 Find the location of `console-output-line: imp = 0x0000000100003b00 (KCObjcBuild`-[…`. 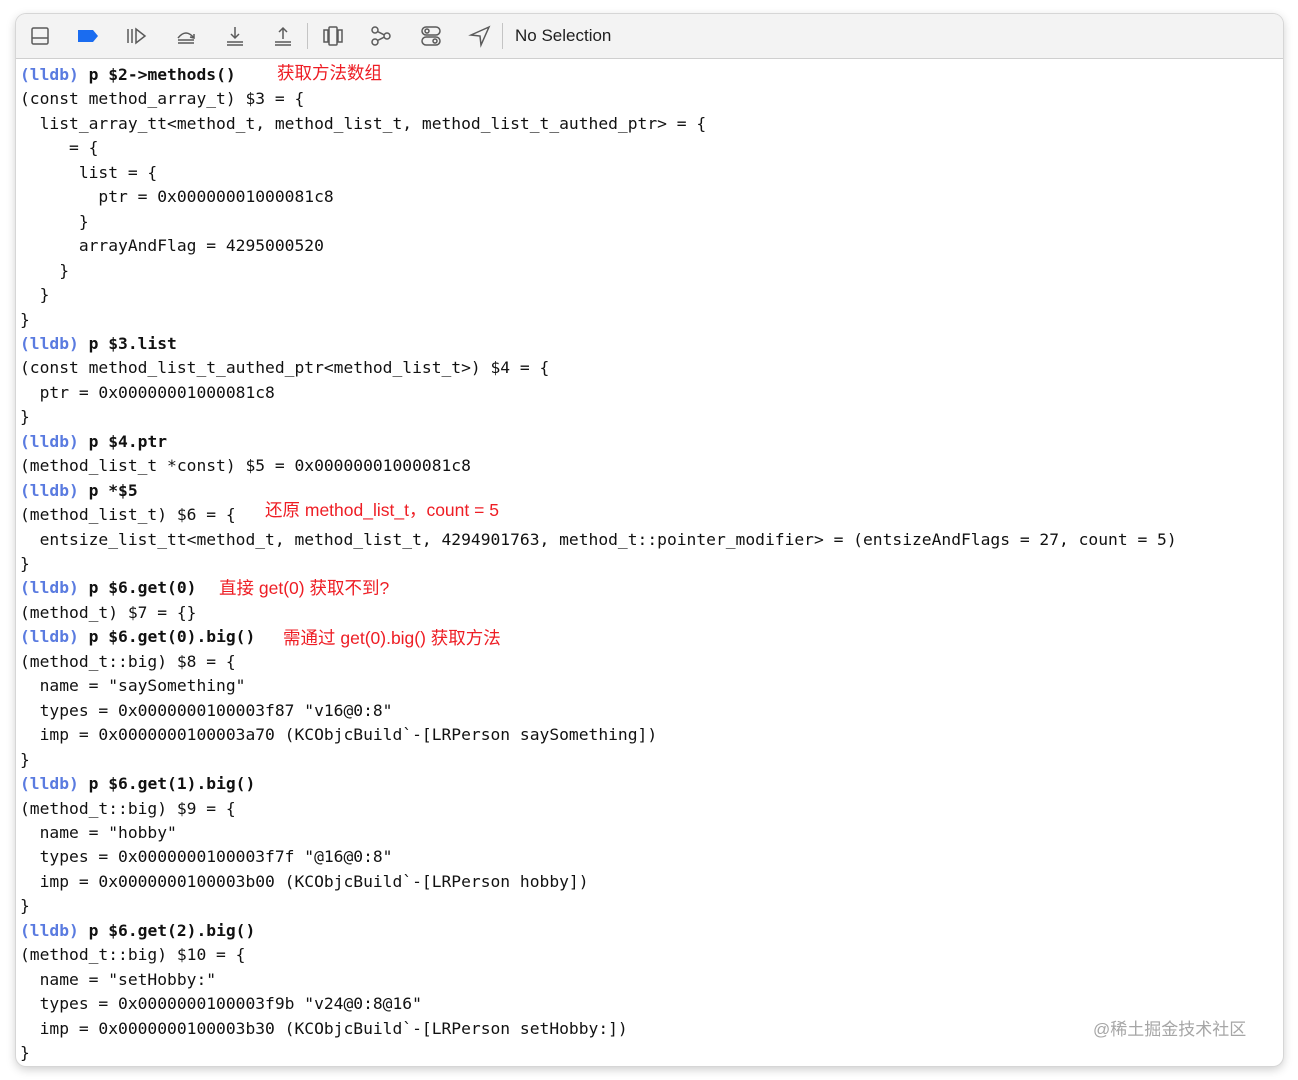

console-output-line: imp = 0x0000000100003b00 (KCObjcBuild`-[… is located at coordinates (304, 881).